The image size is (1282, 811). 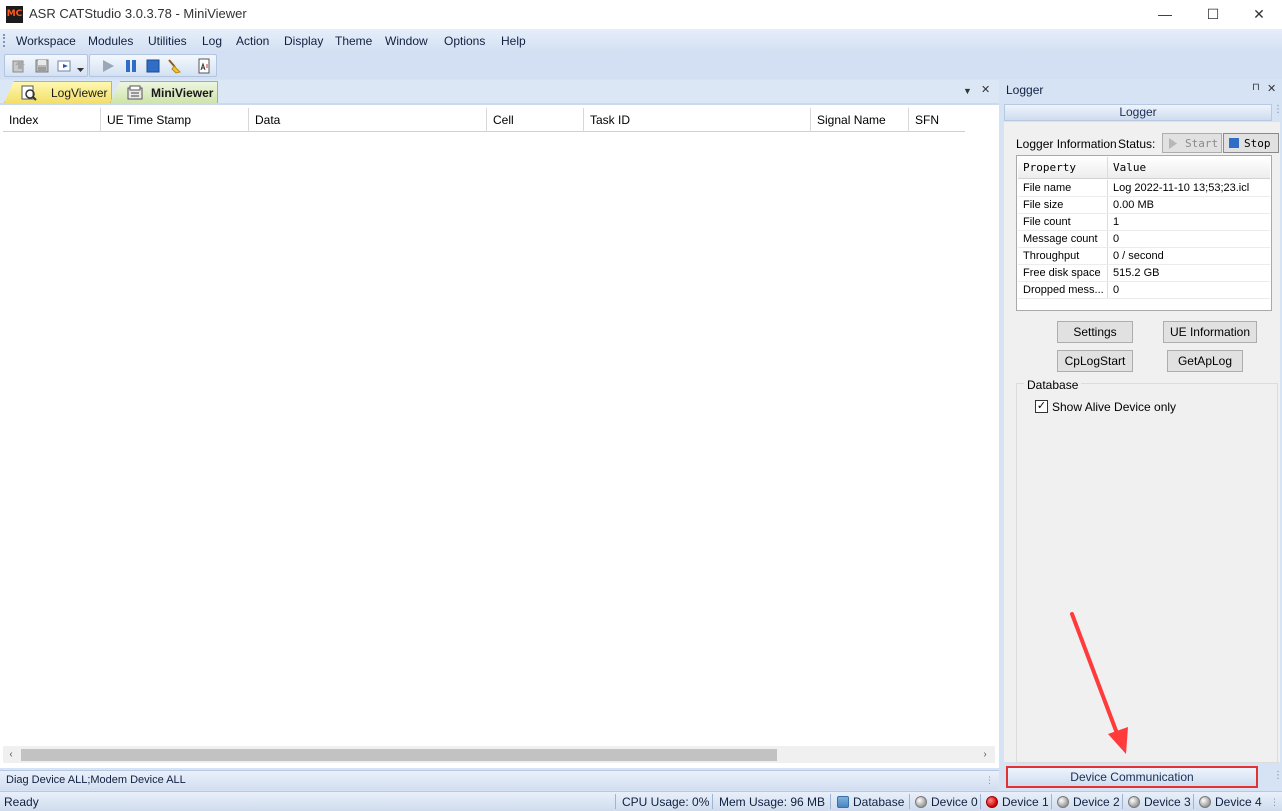 What do you see at coordinates (1060, 239) in the screenshot?
I see `property-cell: Message count` at bounding box center [1060, 239].